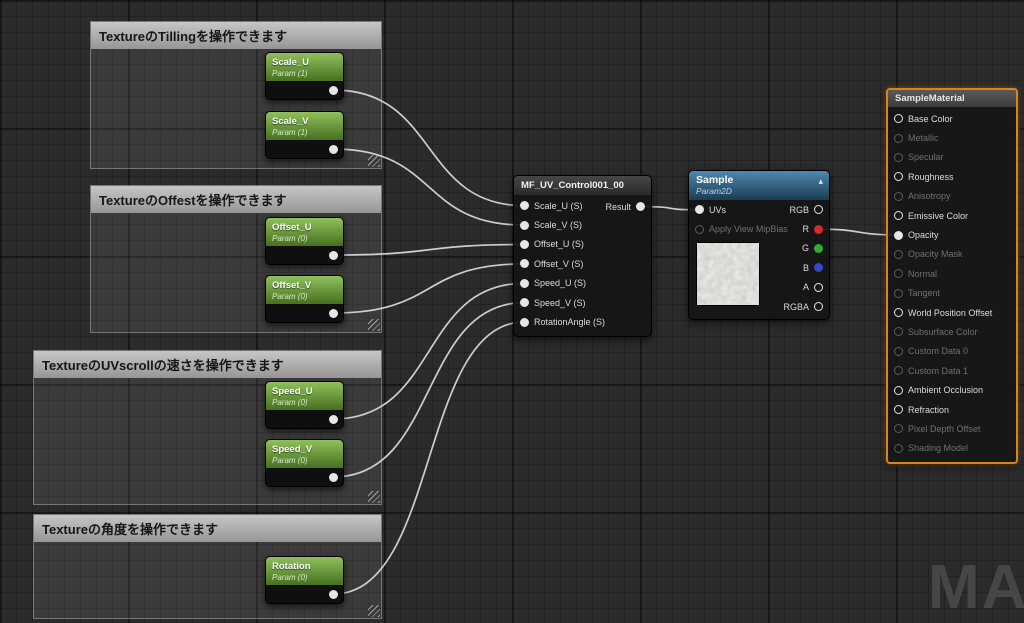 Image resolution: width=1024 pixels, height=623 pixels. What do you see at coordinates (718, 209) in the screenshot?
I see `pin-label: UVs` at bounding box center [718, 209].